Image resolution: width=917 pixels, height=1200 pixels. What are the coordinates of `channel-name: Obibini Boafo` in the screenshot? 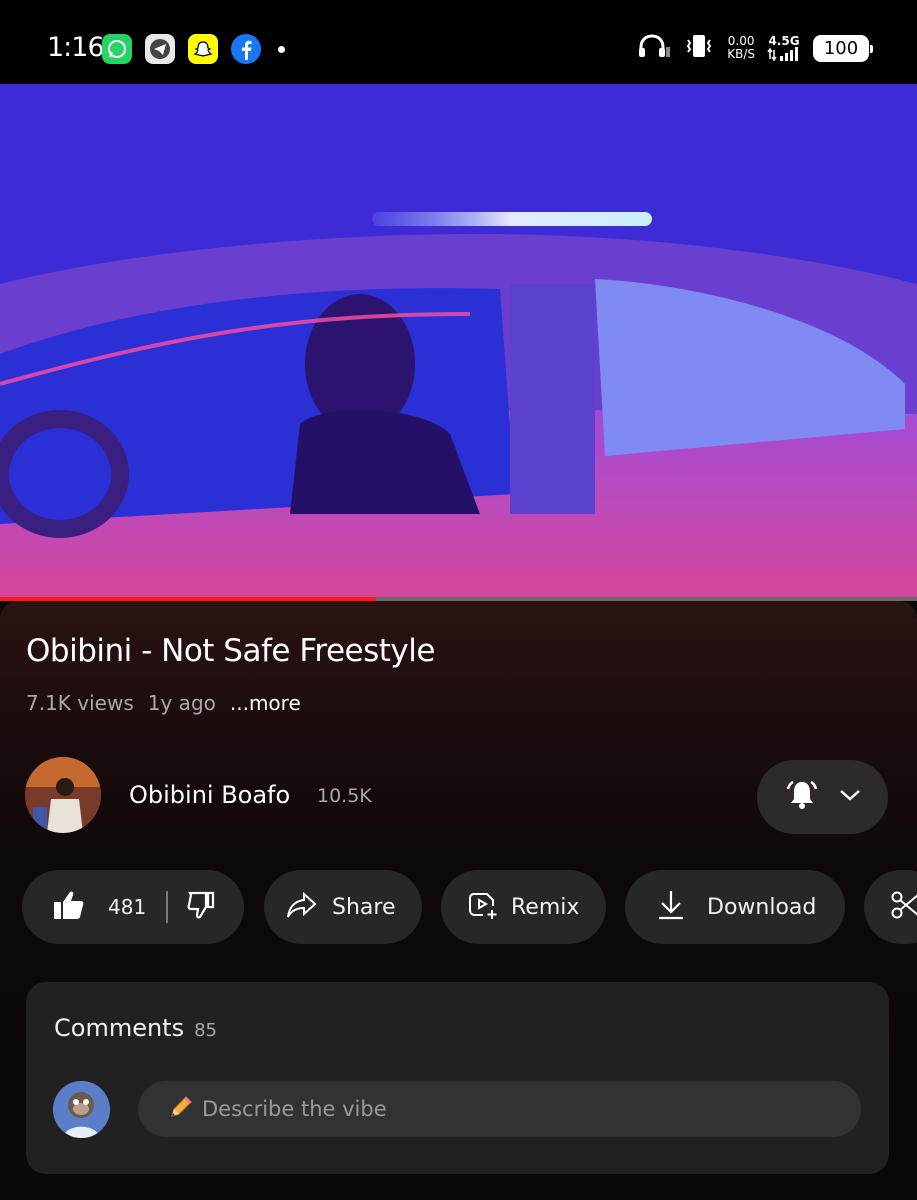 It's located at (209, 795).